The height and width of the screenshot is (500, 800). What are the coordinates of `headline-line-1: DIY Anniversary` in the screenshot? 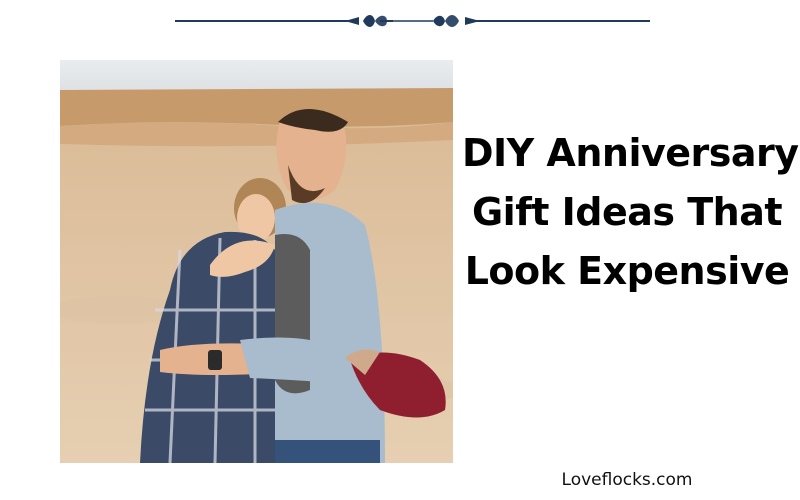 It's located at (630, 153).